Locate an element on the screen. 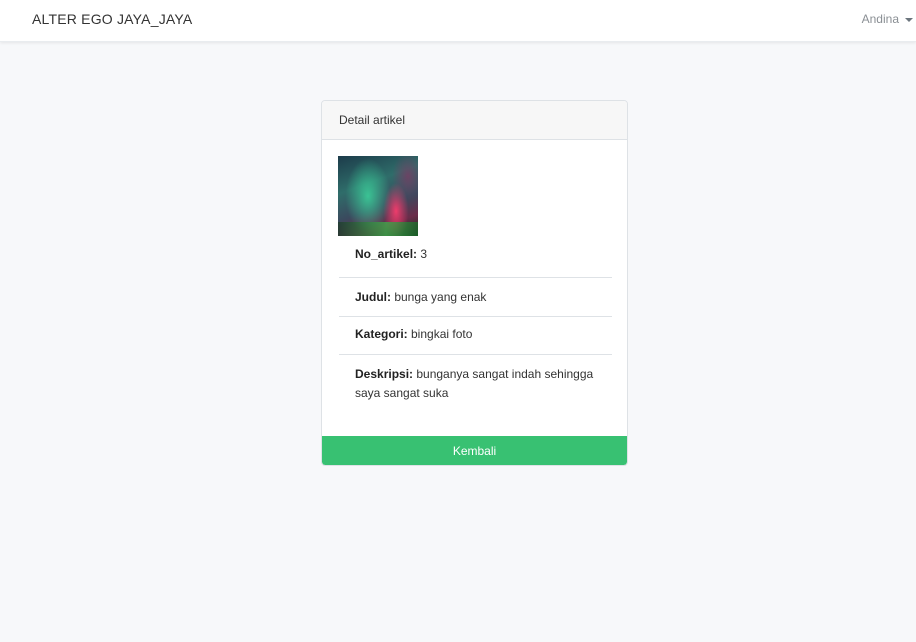 The width and height of the screenshot is (916, 642). list-item-judul: Judul: bunga yang enak is located at coordinates (475, 297).